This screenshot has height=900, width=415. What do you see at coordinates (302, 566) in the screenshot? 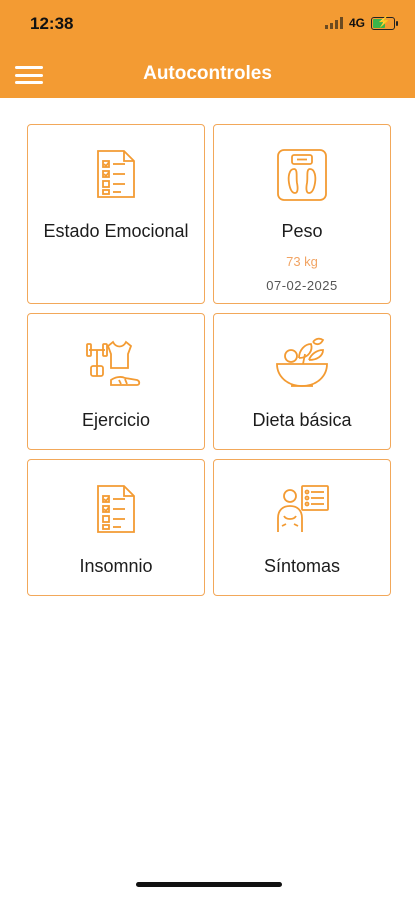
I see `card-label: Síntomas` at bounding box center [302, 566].